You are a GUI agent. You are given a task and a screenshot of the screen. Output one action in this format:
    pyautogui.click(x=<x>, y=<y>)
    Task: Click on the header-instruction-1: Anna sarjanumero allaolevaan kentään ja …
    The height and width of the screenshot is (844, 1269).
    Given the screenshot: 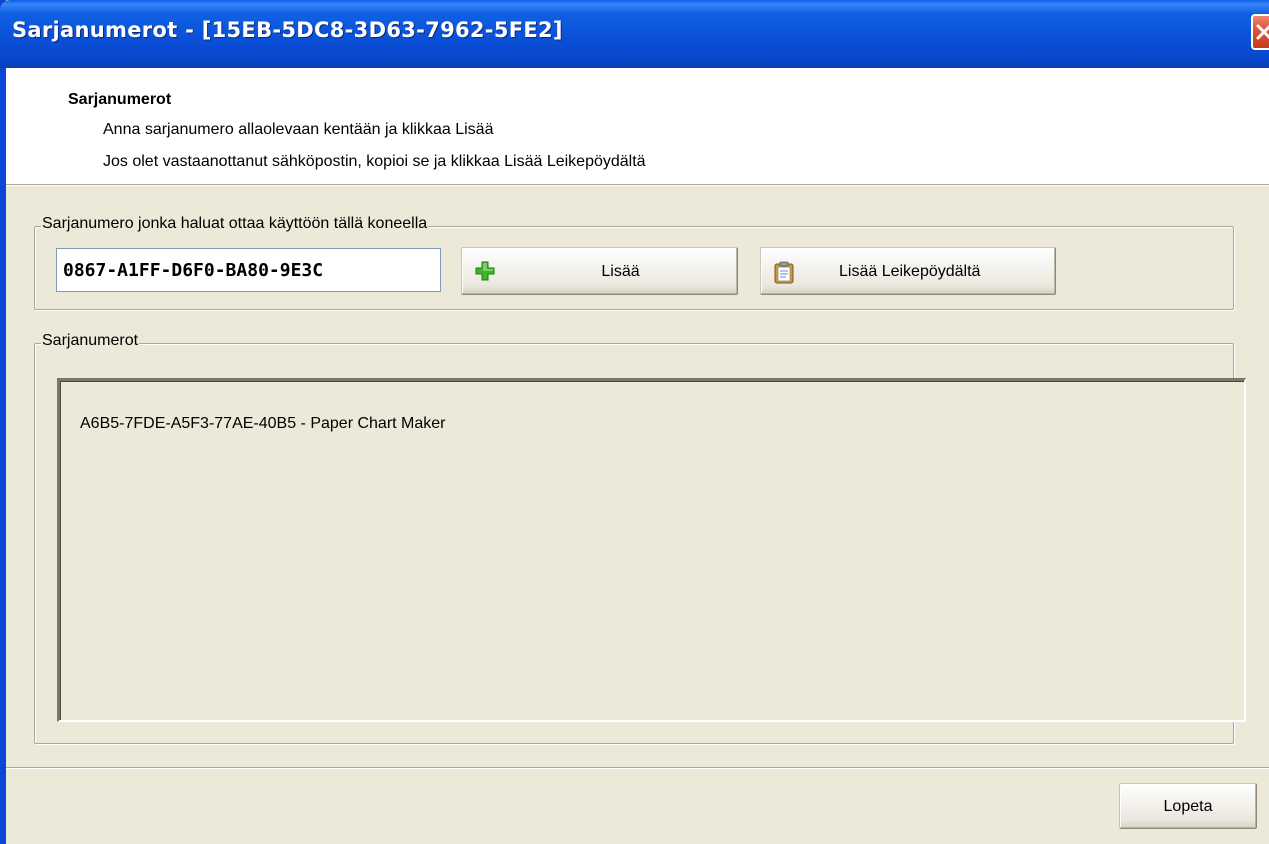 What is the action you would take?
    pyautogui.click(x=298, y=129)
    